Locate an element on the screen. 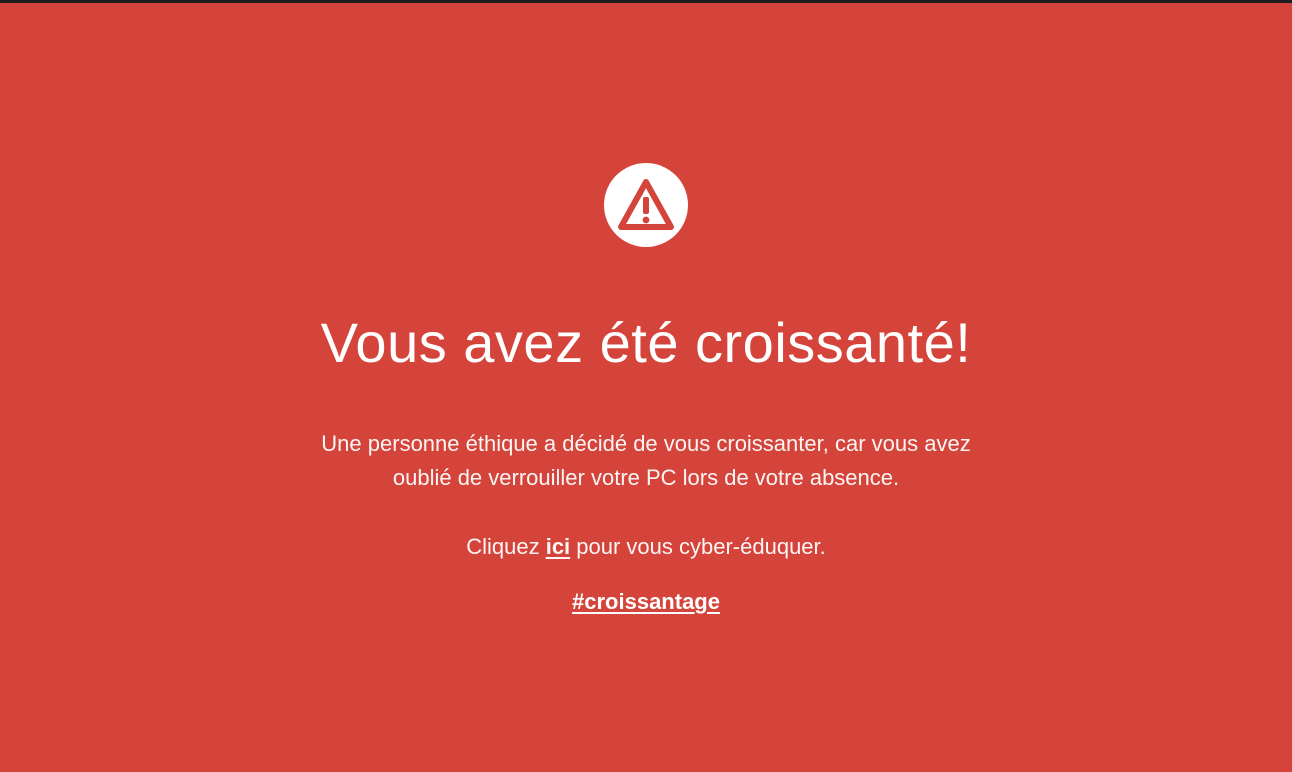 The width and height of the screenshot is (1292, 772). education-prompt-prefix: Cliquez is located at coordinates (506, 546).